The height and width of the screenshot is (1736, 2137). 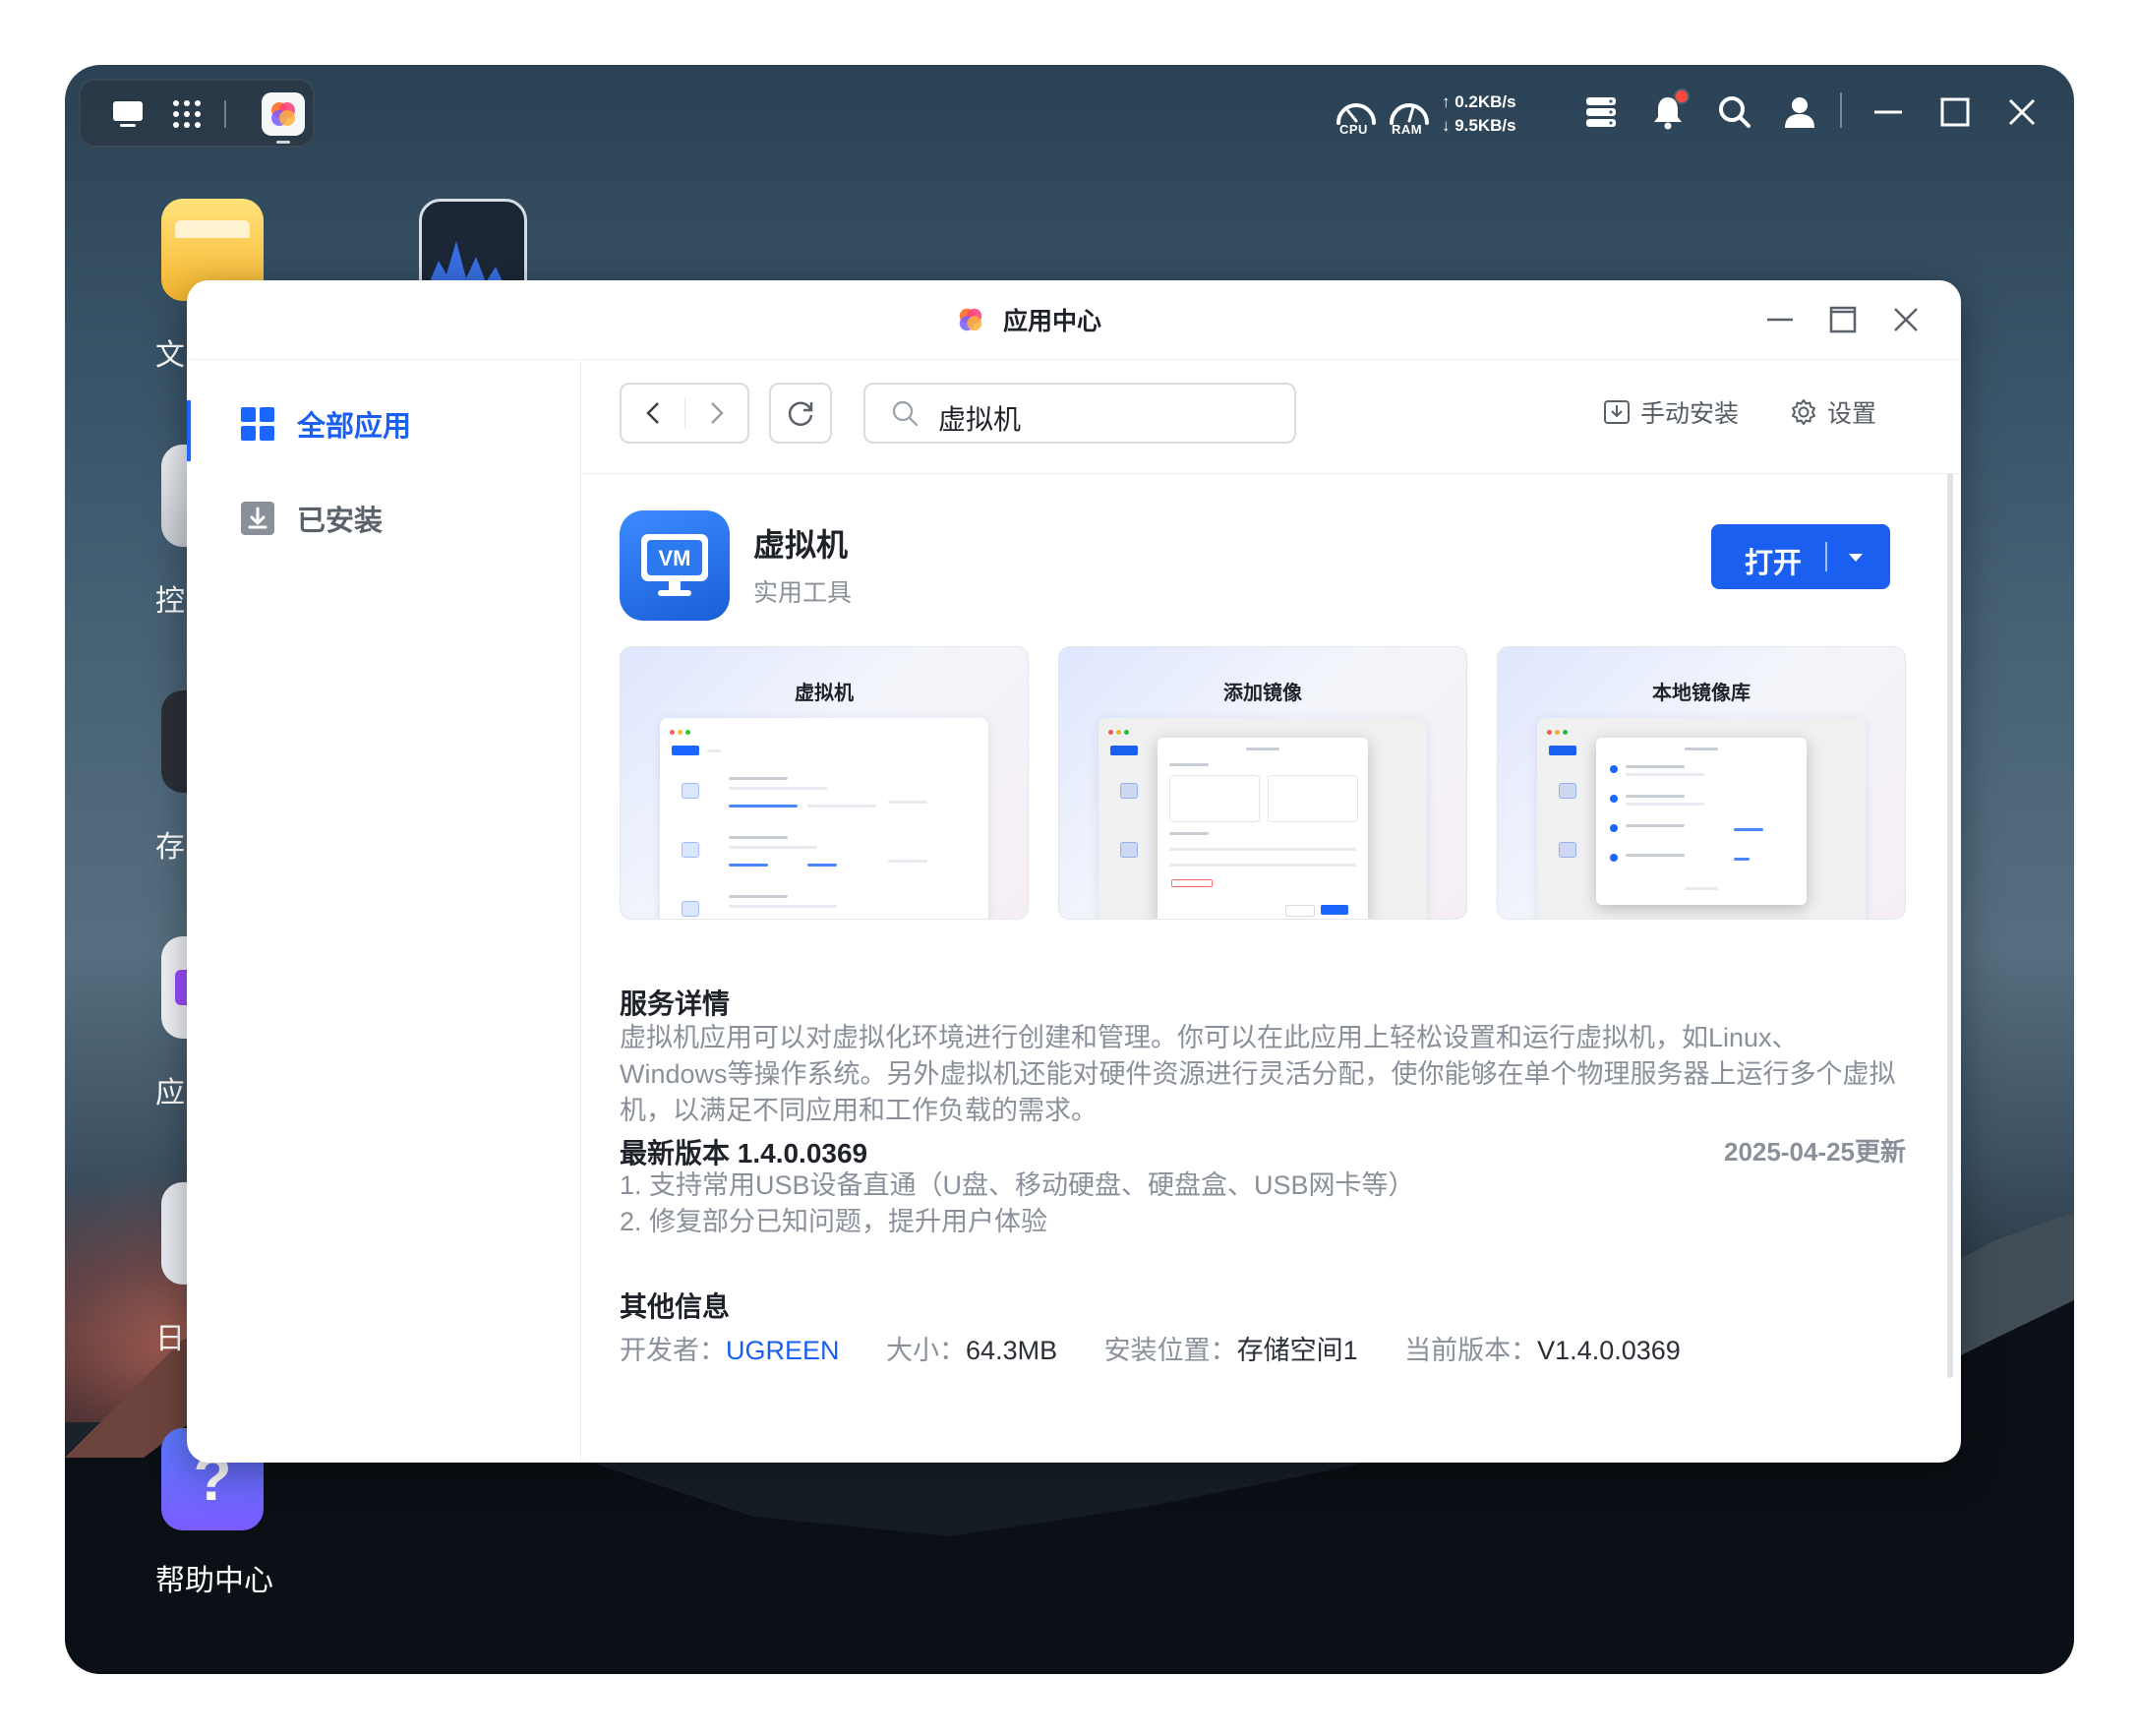 I want to click on screenshot-thumbnail: 本地镜像库, so click(x=1701, y=783).